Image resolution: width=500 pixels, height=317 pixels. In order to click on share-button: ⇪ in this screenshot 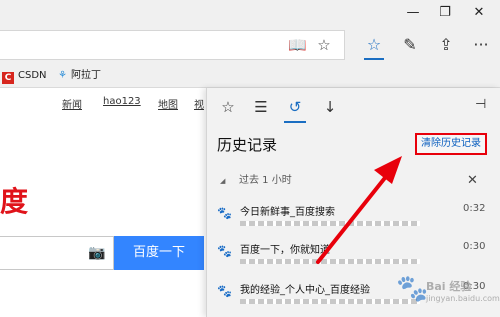, I will do `click(446, 45)`.